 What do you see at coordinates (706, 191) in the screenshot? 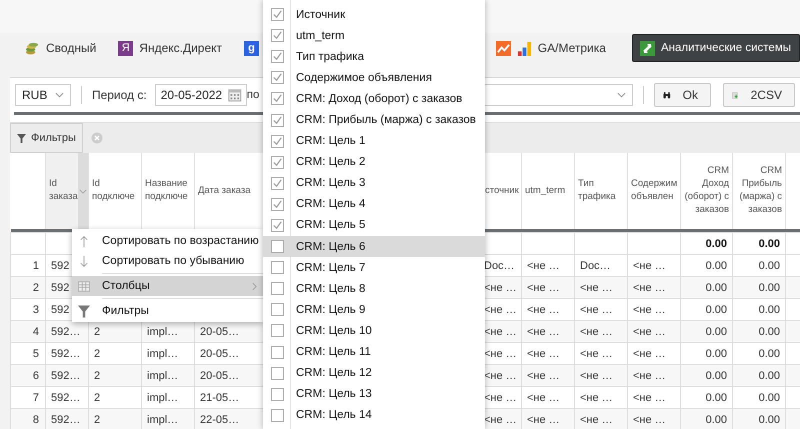
I see `column-header: CRM Доход (оборот) с заказов` at bounding box center [706, 191].